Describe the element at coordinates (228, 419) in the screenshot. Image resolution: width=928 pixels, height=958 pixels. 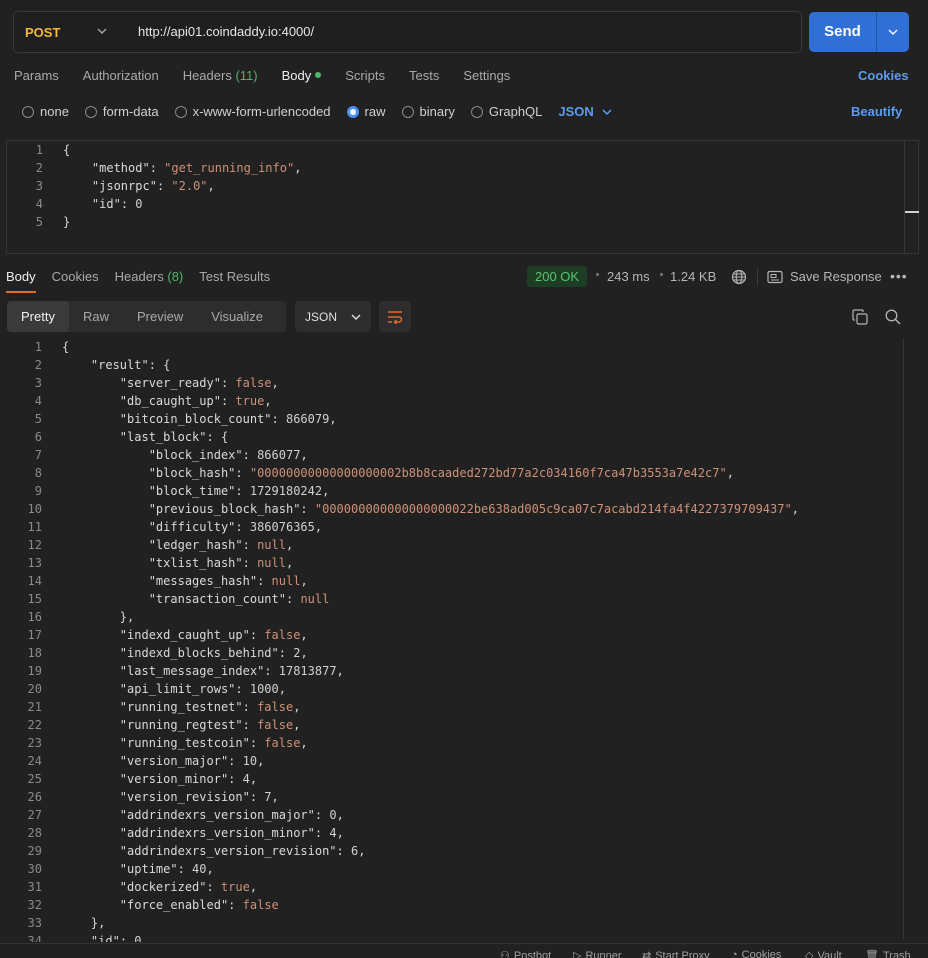
I see `code-line: "bitcoin_block_count": 866079,` at that location.